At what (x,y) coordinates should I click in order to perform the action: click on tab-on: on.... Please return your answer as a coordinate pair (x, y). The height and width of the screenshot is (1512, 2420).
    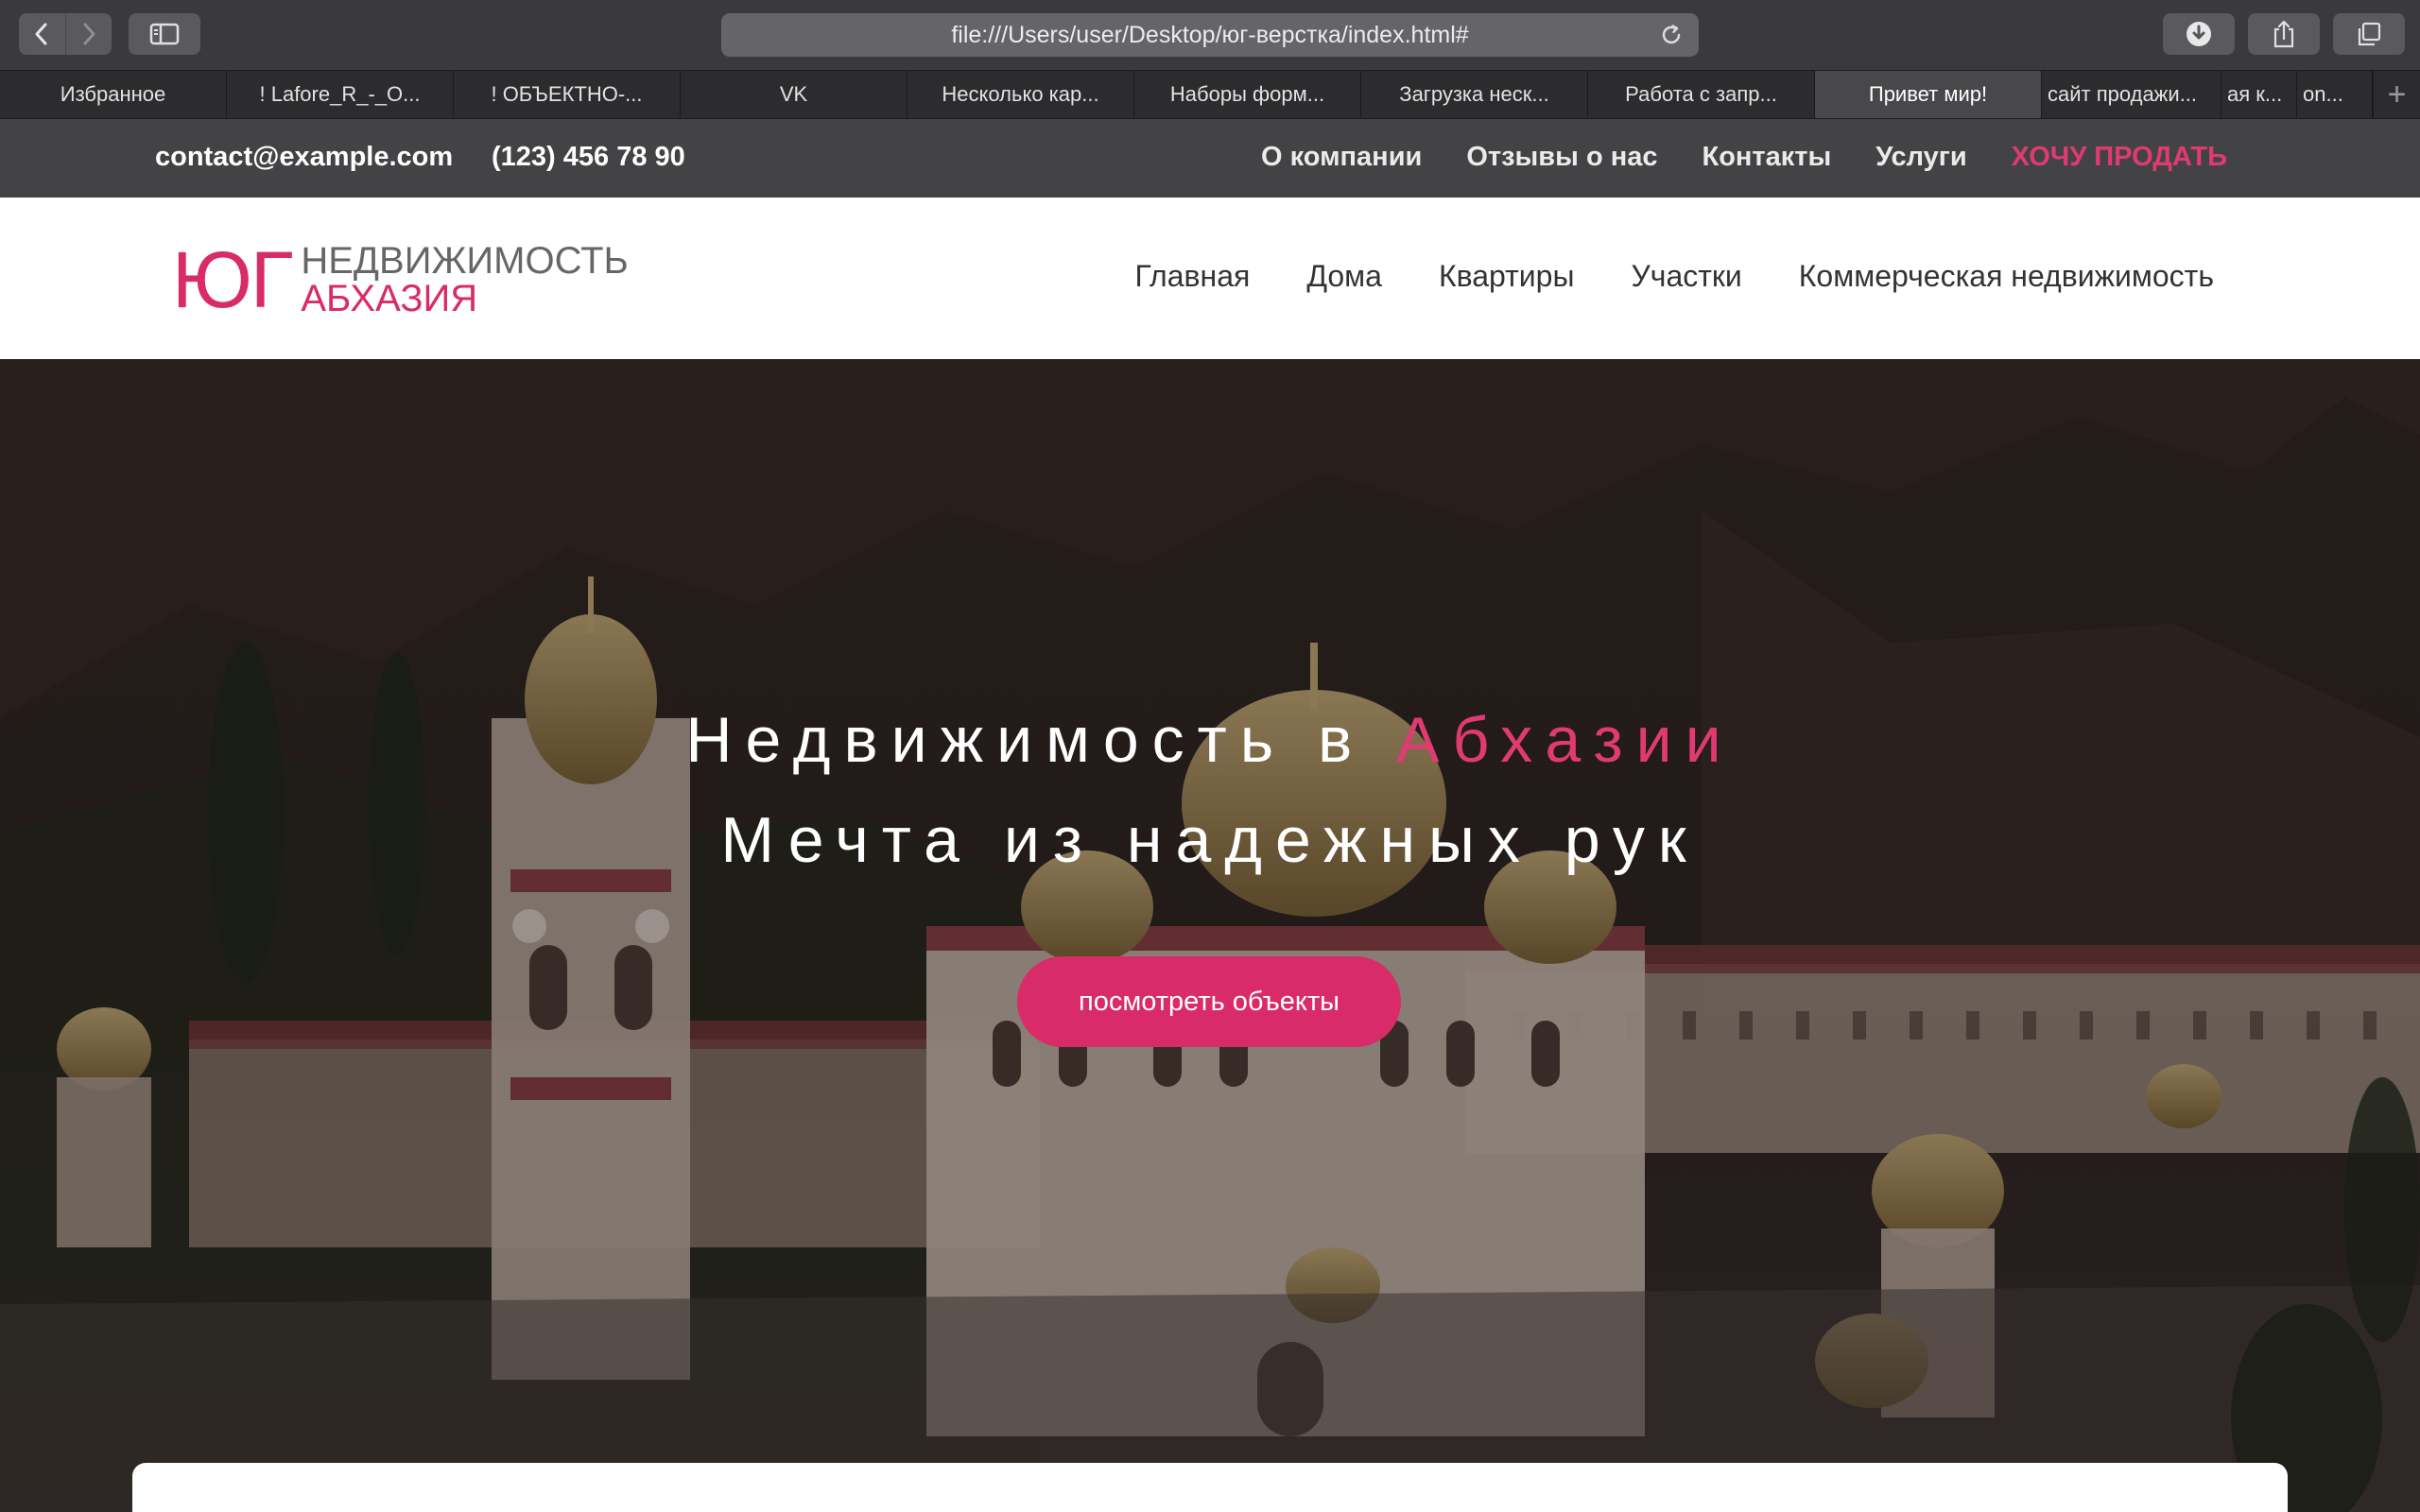
    Looking at the image, I should click on (2335, 94).